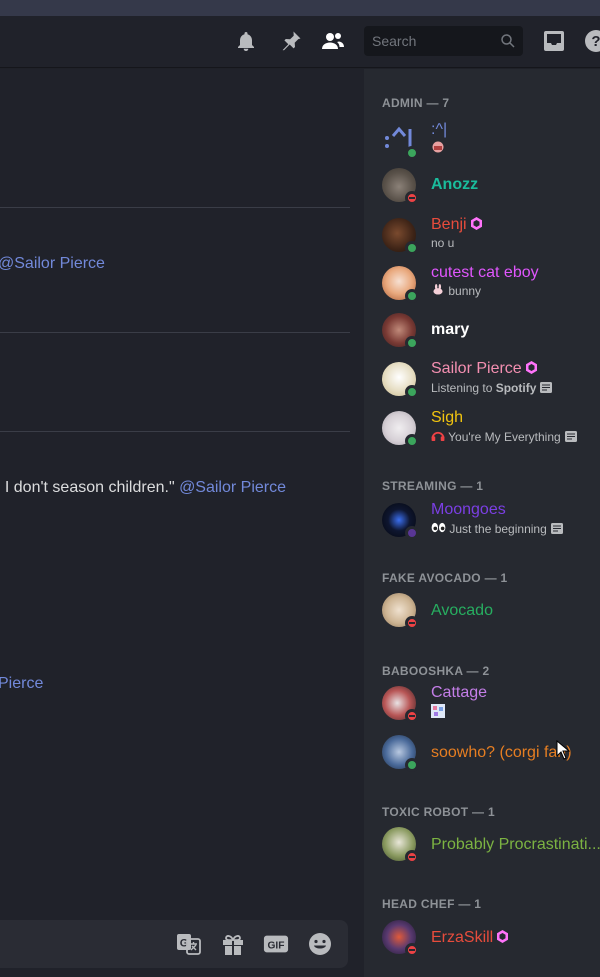  What do you see at coordinates (333, 41) in the screenshot?
I see `members-icon` at bounding box center [333, 41].